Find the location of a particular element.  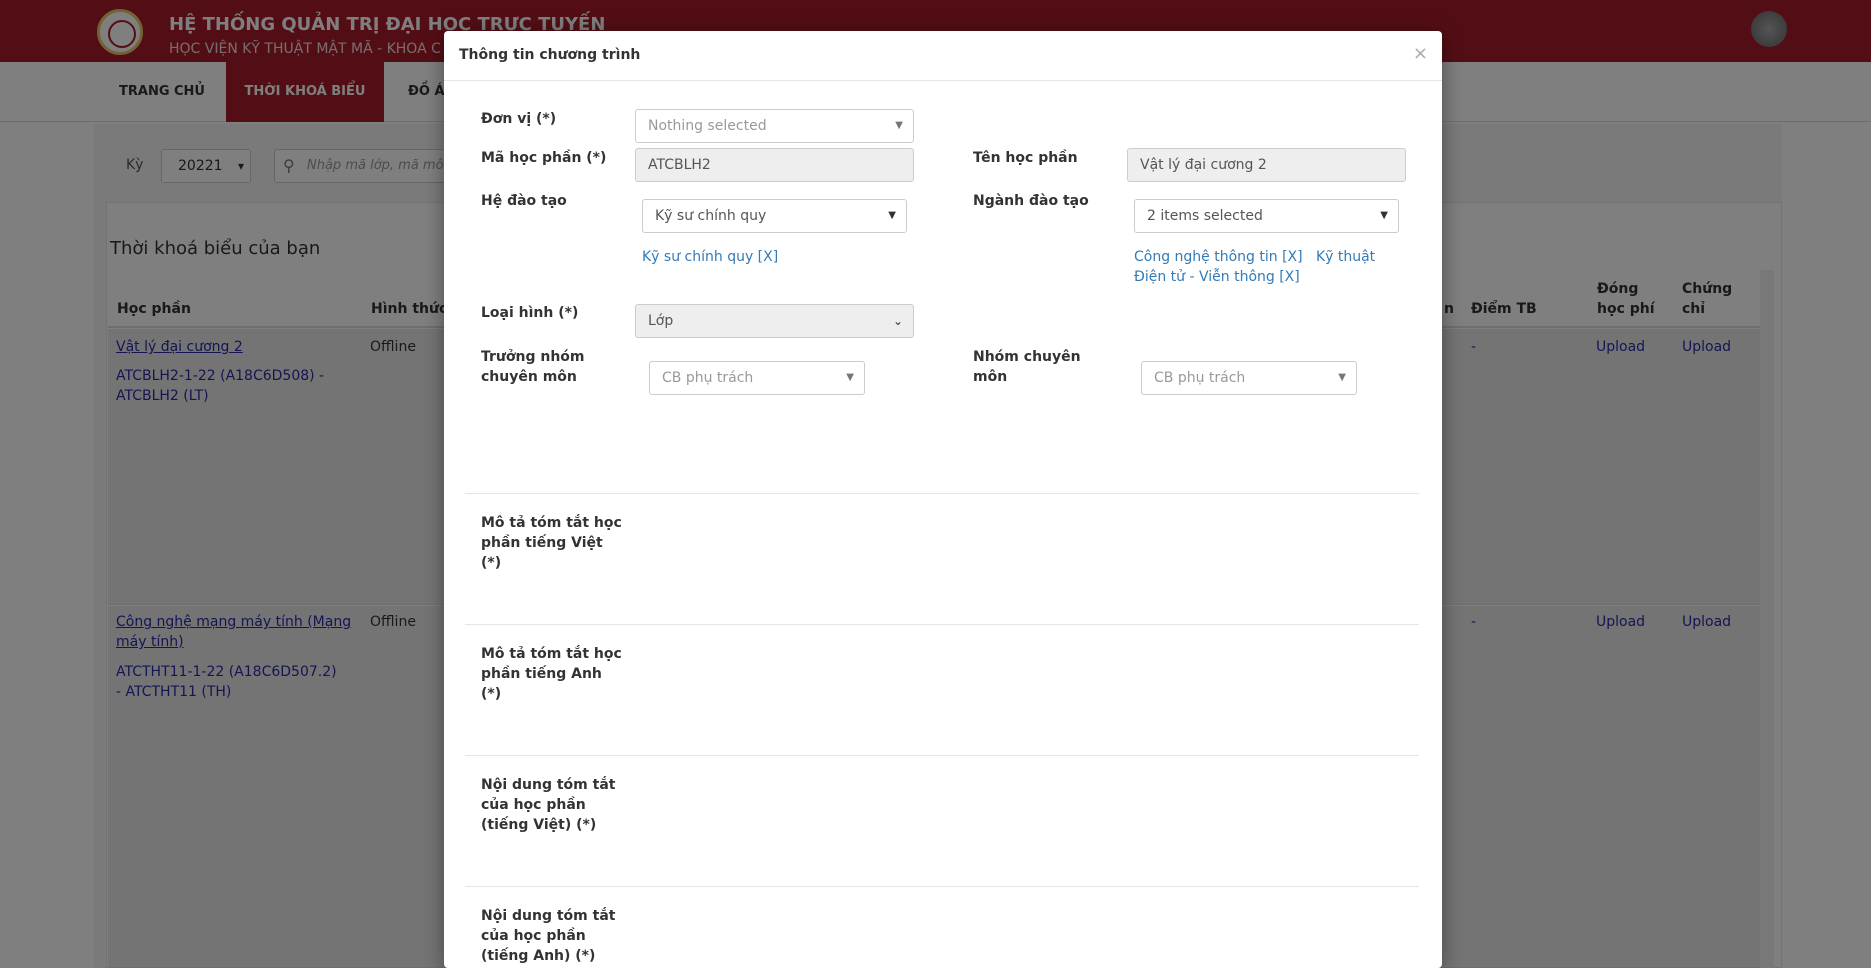

type-value: Lớp is located at coordinates (661, 321).